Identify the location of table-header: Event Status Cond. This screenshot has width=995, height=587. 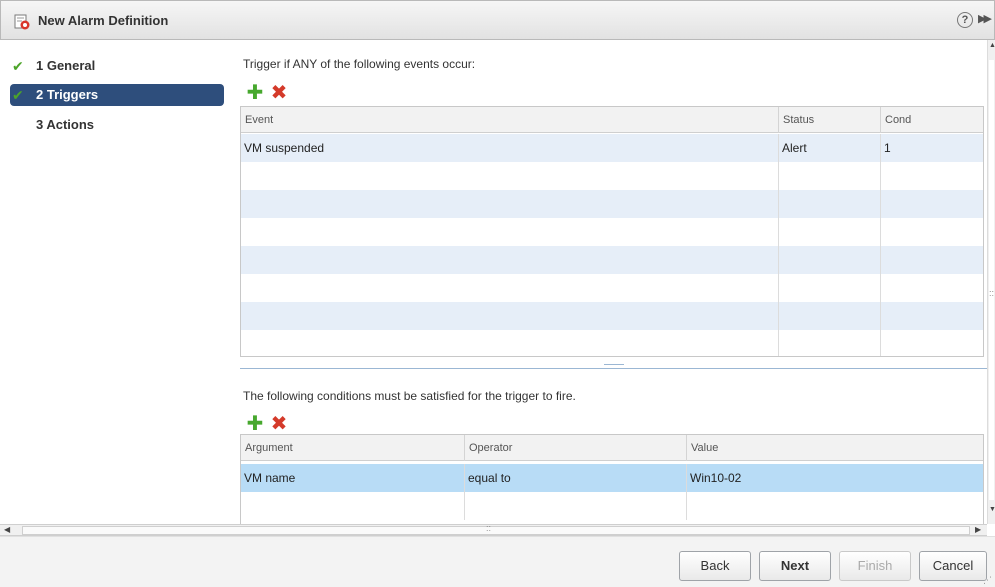
(612, 120).